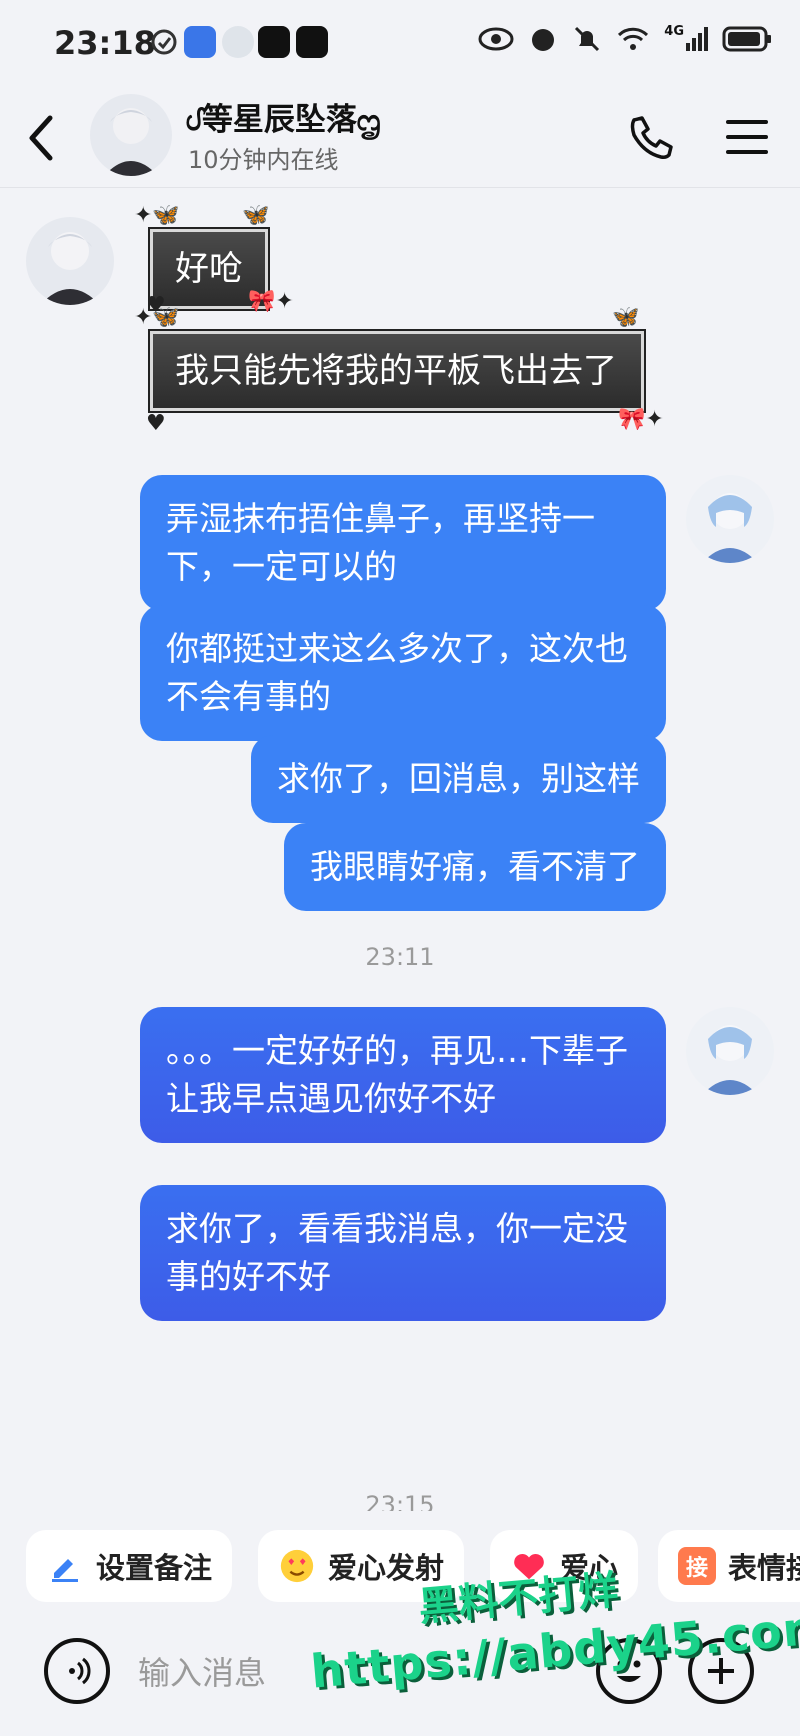 The image size is (800, 1736). What do you see at coordinates (400, 957) in the screenshot?
I see `message-timestamp: 23:11` at bounding box center [400, 957].